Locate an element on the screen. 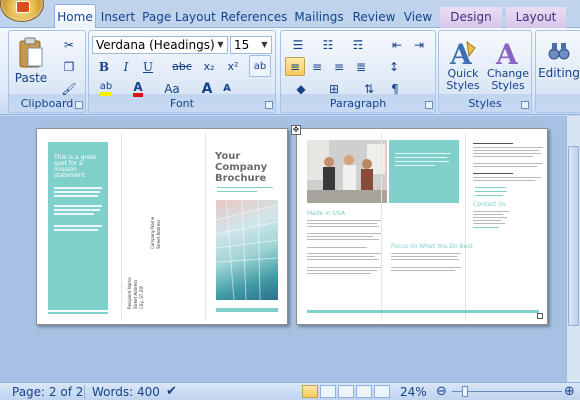 Image resolution: width=580 pixels, height=400 pixels. clipboard-launcher-icon is located at coordinates (79, 105).